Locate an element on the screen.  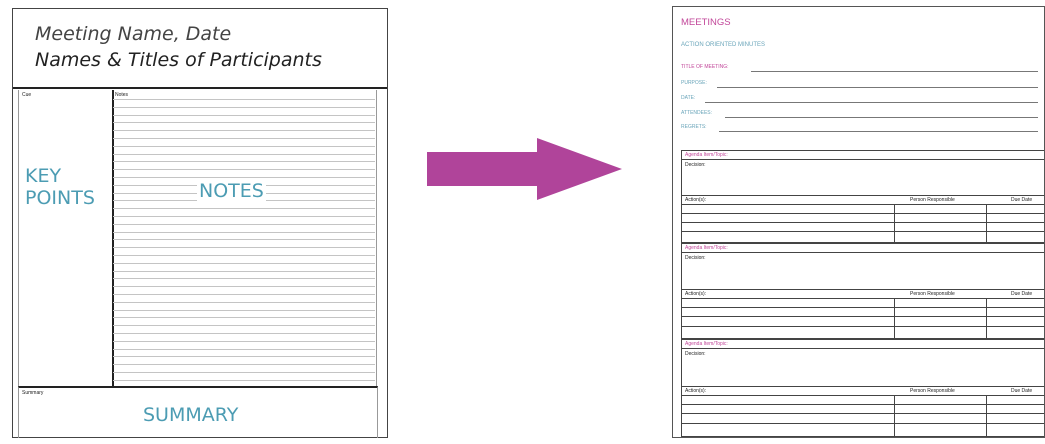
participants-text: Names & Titles of Participants is located at coordinates (178, 60).